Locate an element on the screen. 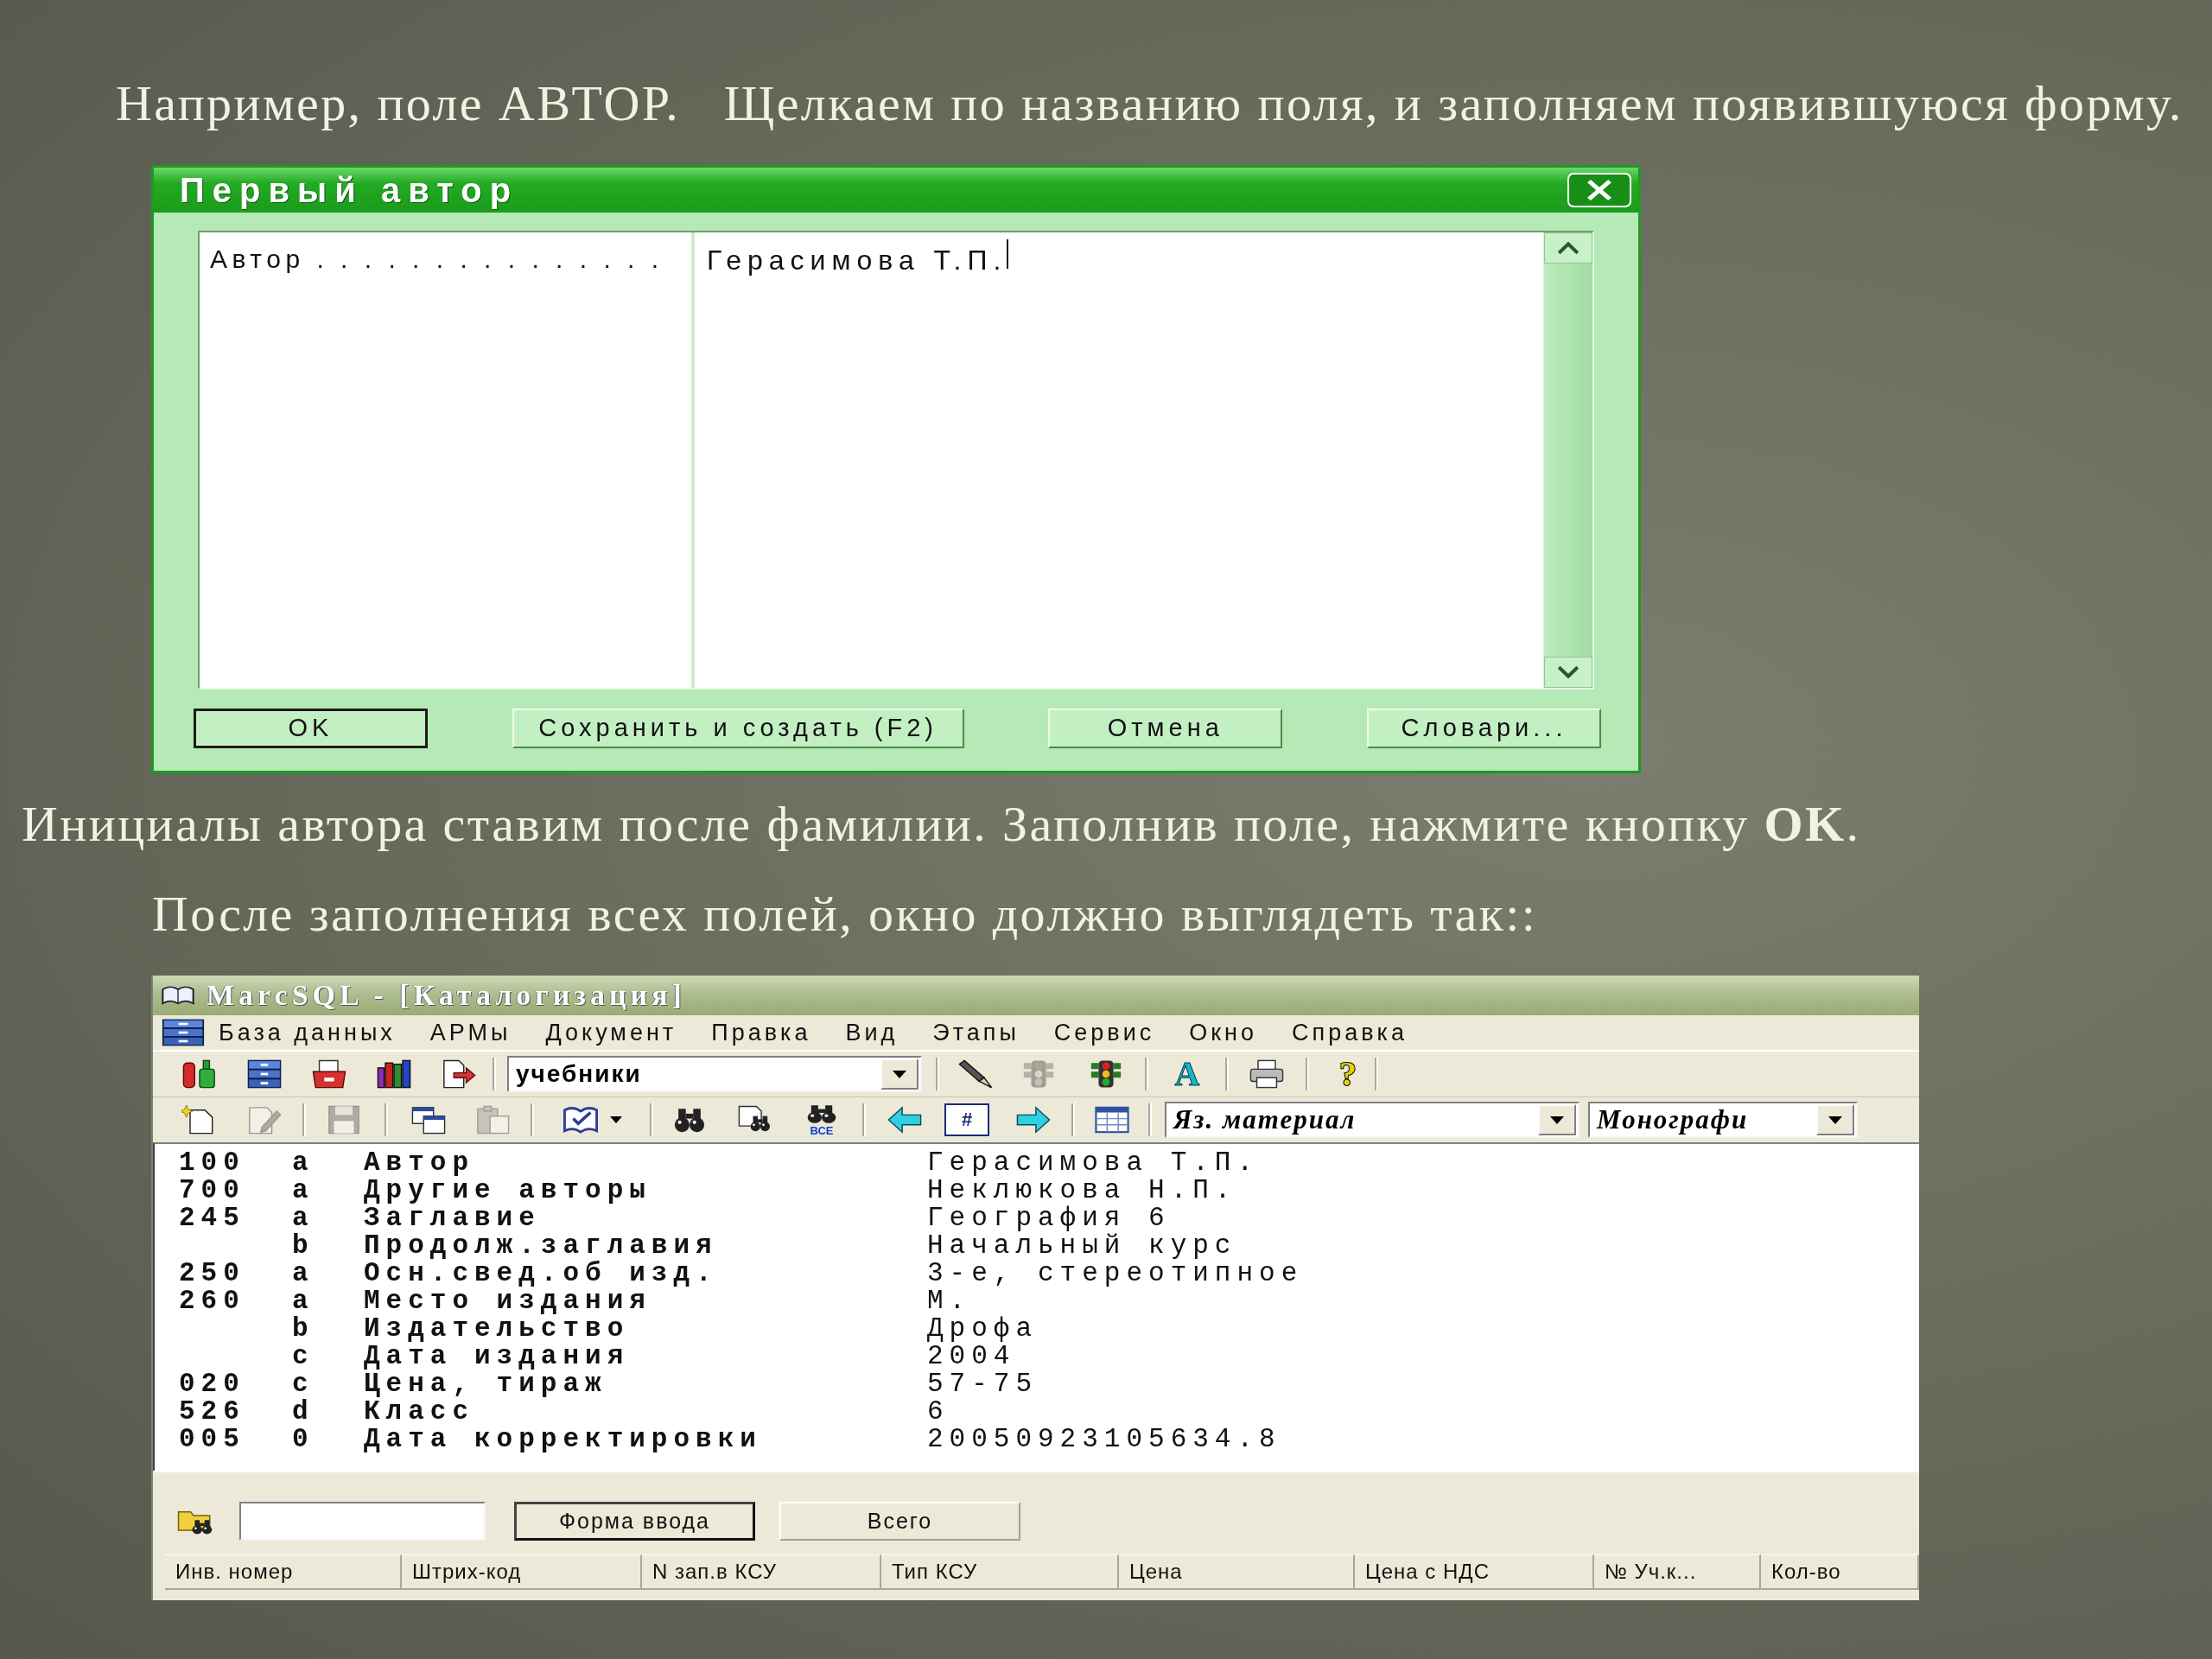 The image size is (2212, 1659). edit-document-icon is located at coordinates (264, 1120).